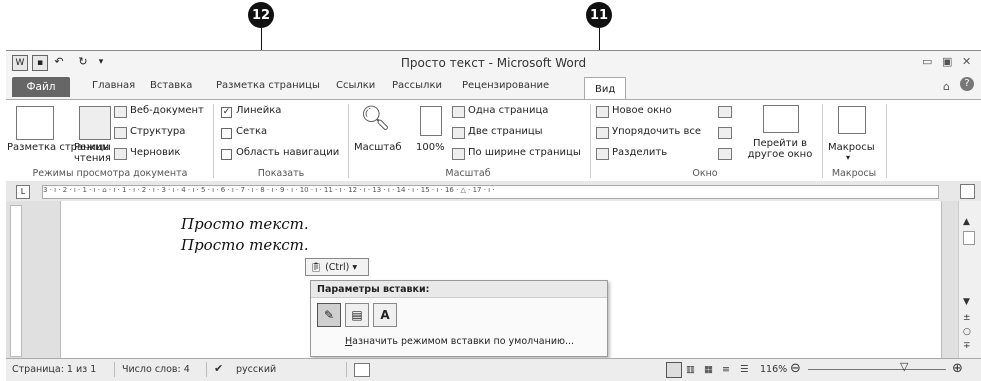 The image size is (981, 381). What do you see at coordinates (505, 85) in the screenshot?
I see `tab-review: Рецензирование` at bounding box center [505, 85].